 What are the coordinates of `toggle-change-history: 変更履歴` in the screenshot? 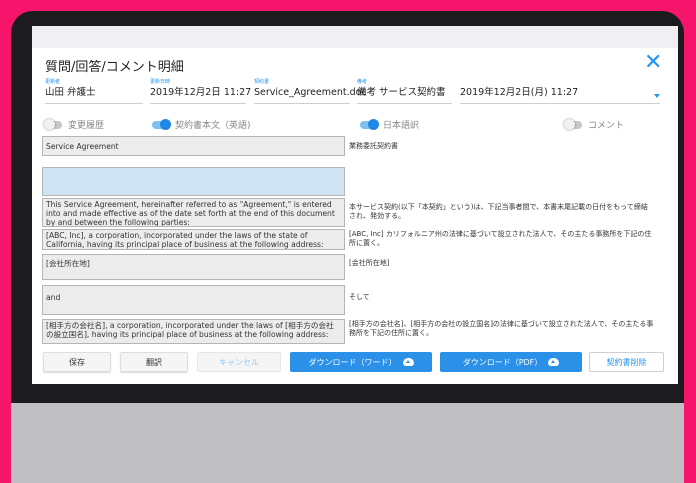 It's located at (74, 124).